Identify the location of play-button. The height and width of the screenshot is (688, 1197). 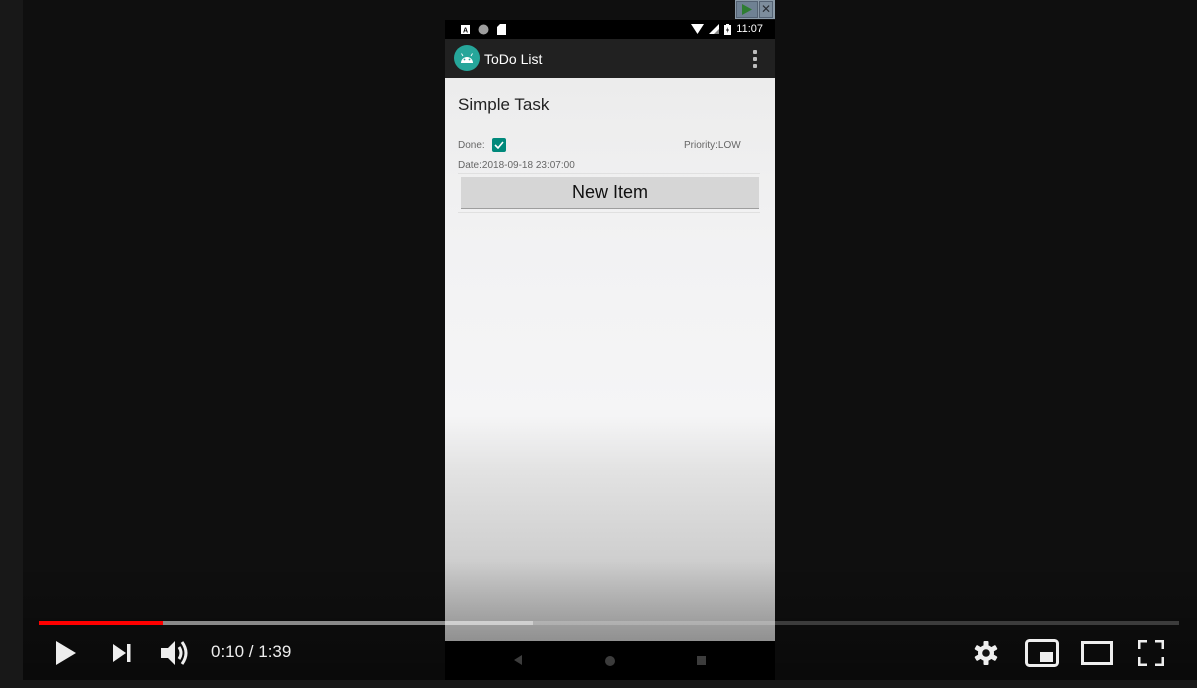
(66, 652).